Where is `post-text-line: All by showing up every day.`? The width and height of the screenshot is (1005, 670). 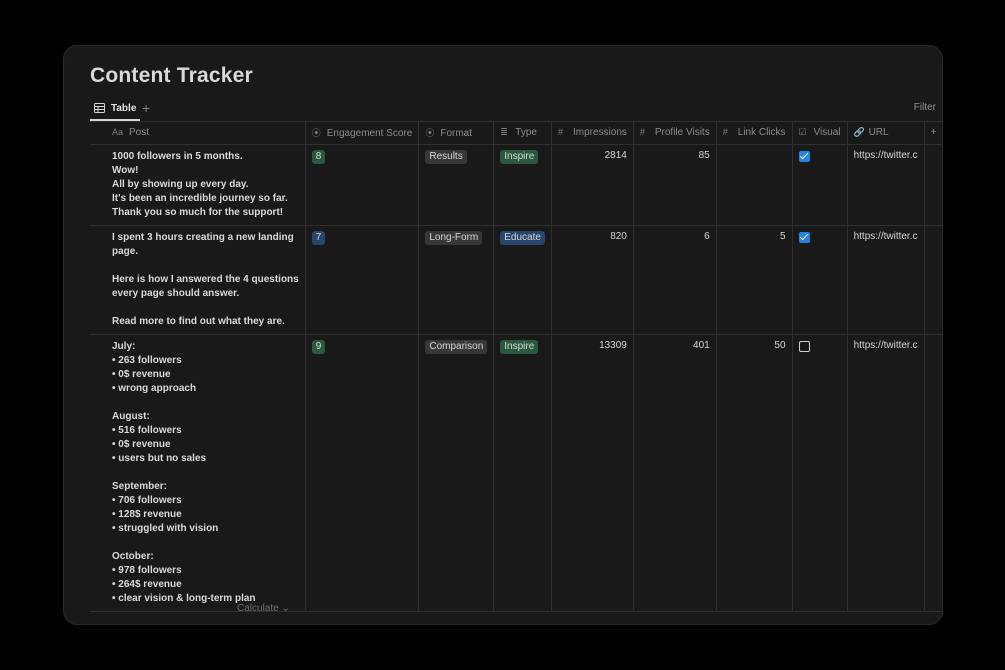
post-text-line: All by showing up every day. is located at coordinates (180, 184).